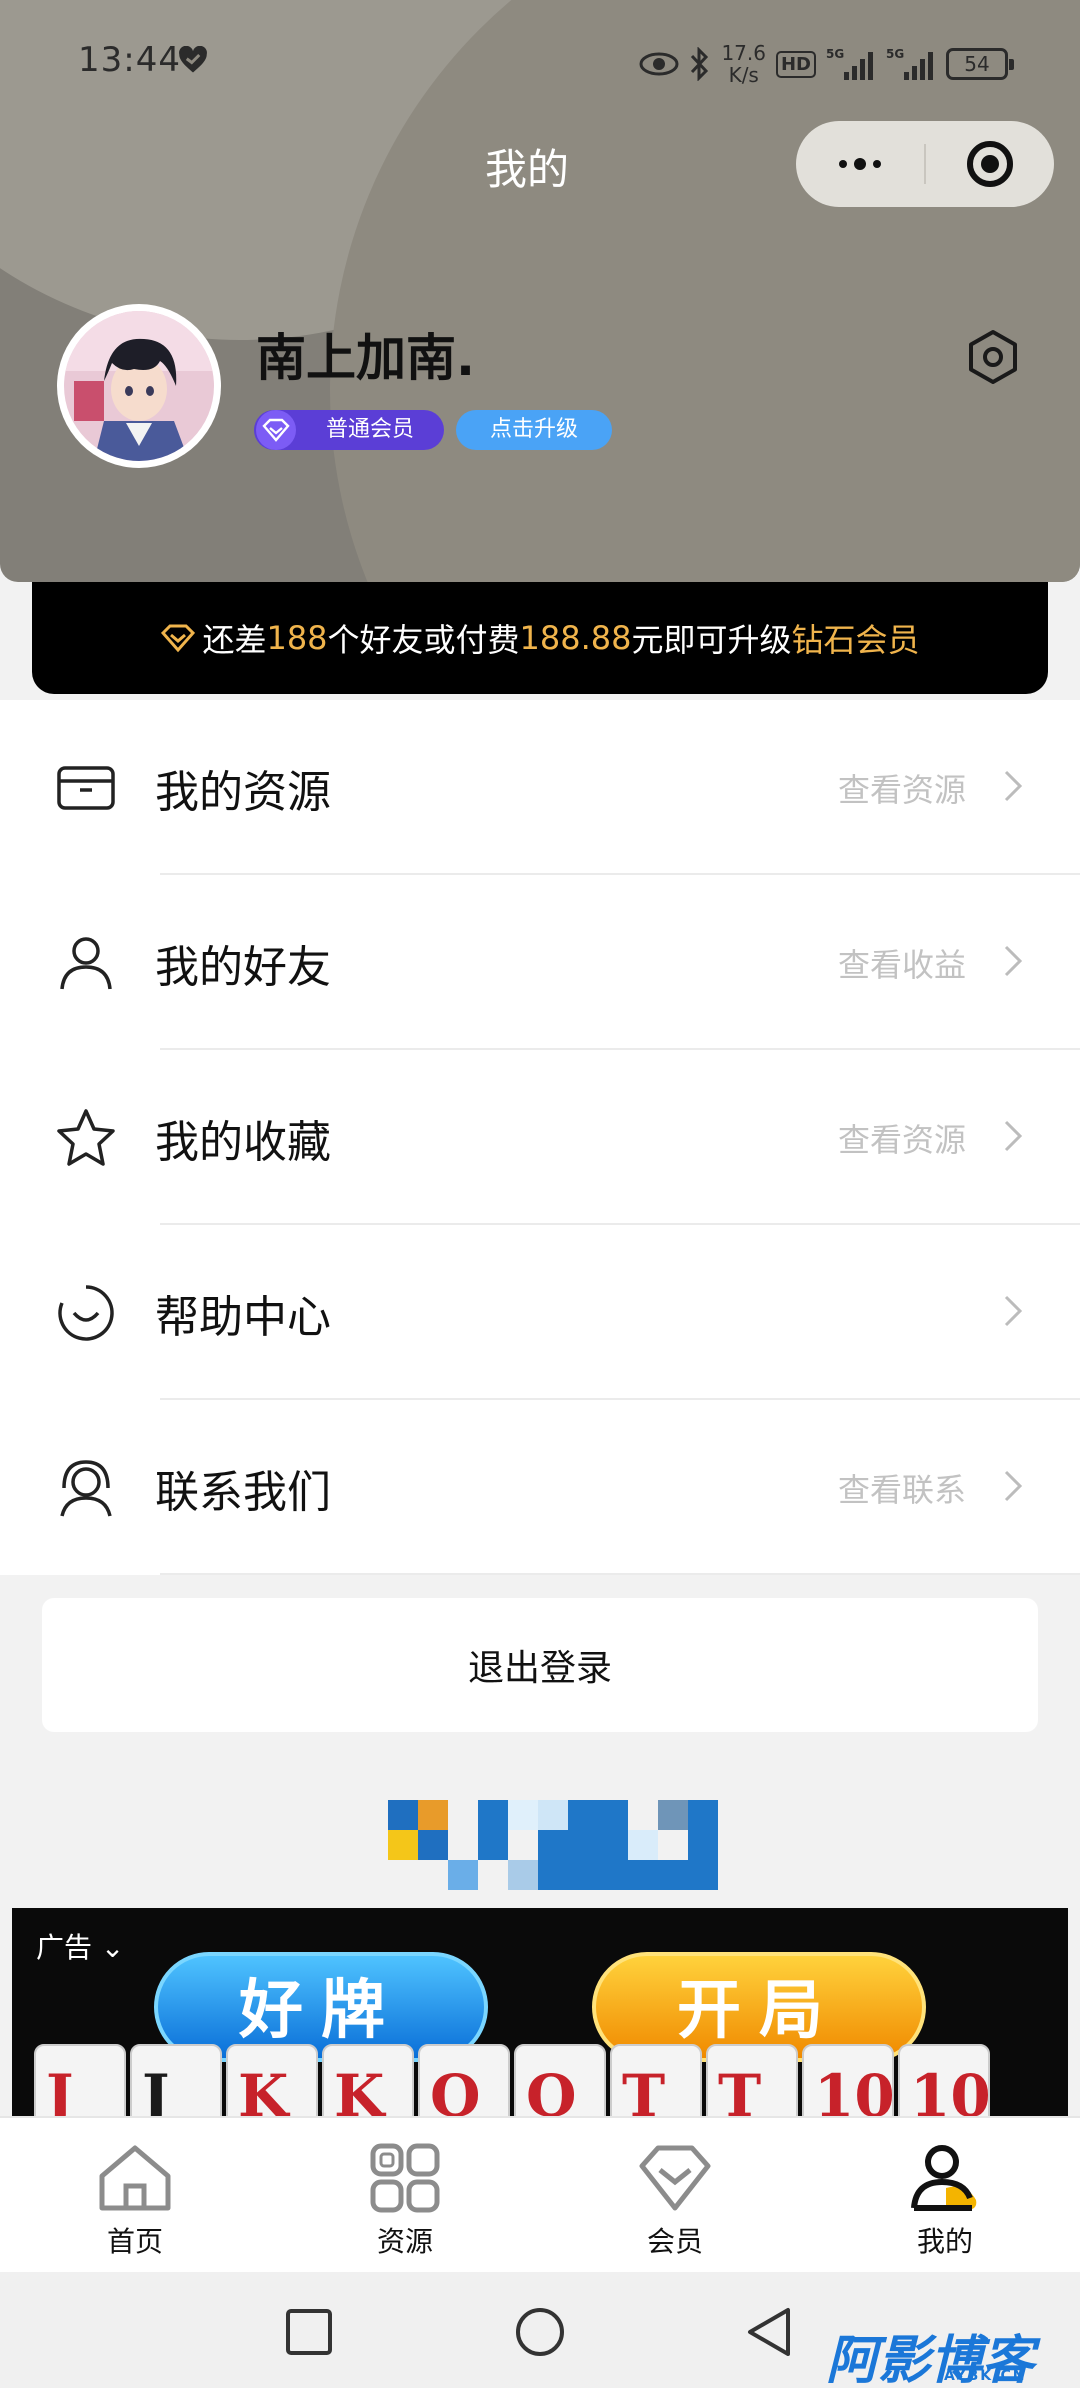  Describe the element at coordinates (404, 2241) in the screenshot. I see `tab-label: 资源` at that location.